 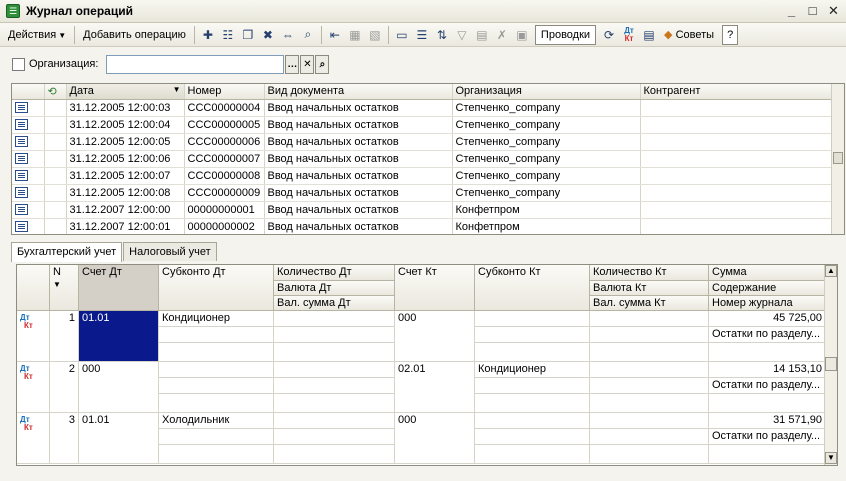 I want to click on delete-mark-icon: ✖, so click(x=268, y=35).